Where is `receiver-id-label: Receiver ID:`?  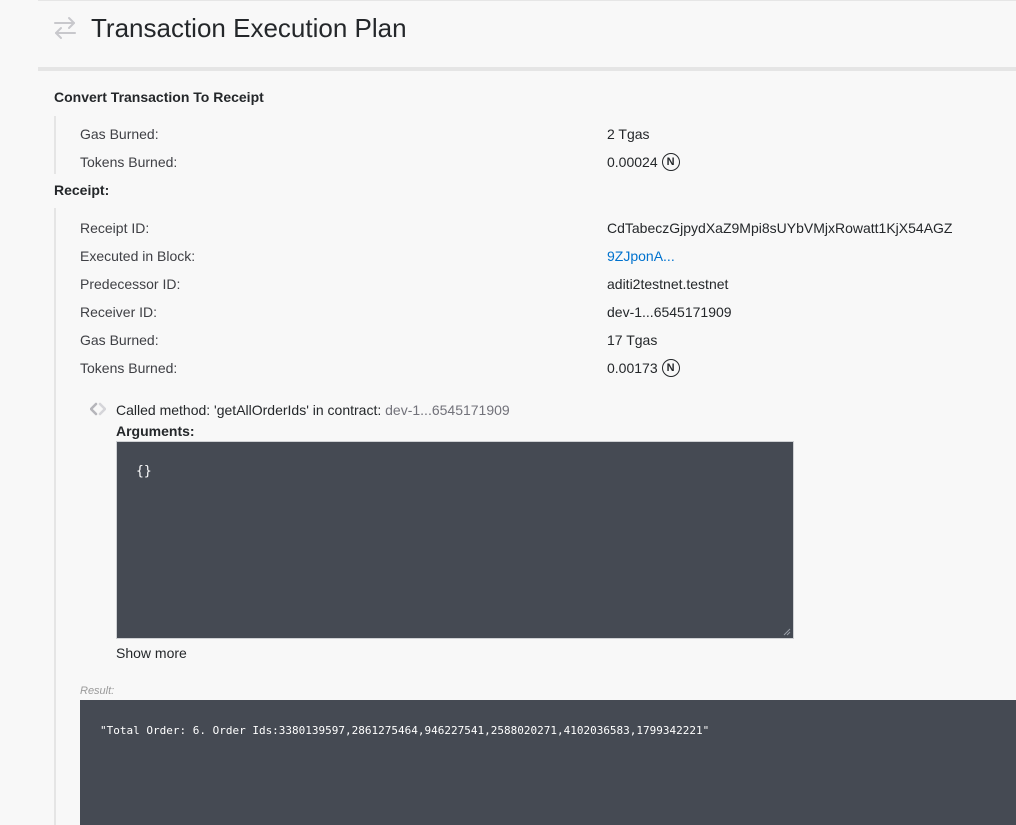 receiver-id-label: Receiver ID: is located at coordinates (119, 312).